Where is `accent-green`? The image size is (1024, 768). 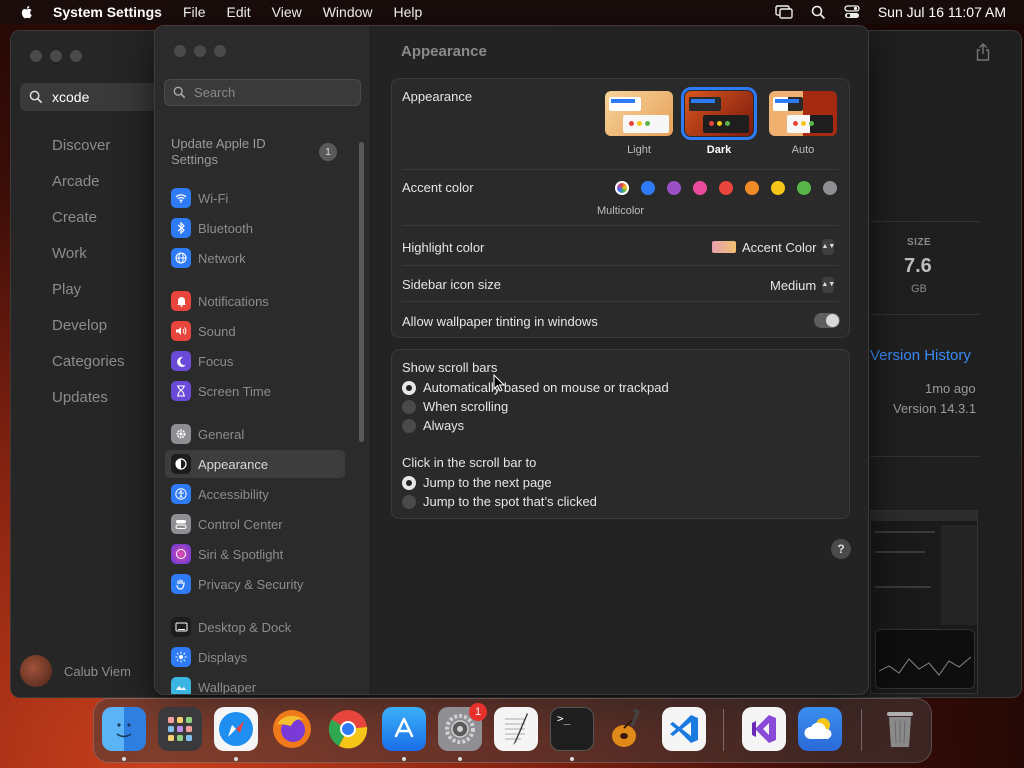 accent-green is located at coordinates (804, 188).